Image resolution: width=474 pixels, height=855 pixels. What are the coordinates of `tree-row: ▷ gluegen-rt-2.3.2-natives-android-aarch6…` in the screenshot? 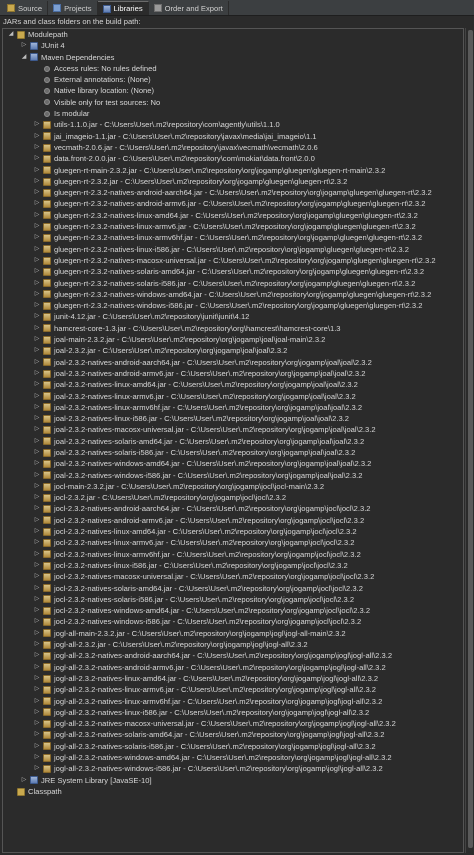 It's located at (233, 192).